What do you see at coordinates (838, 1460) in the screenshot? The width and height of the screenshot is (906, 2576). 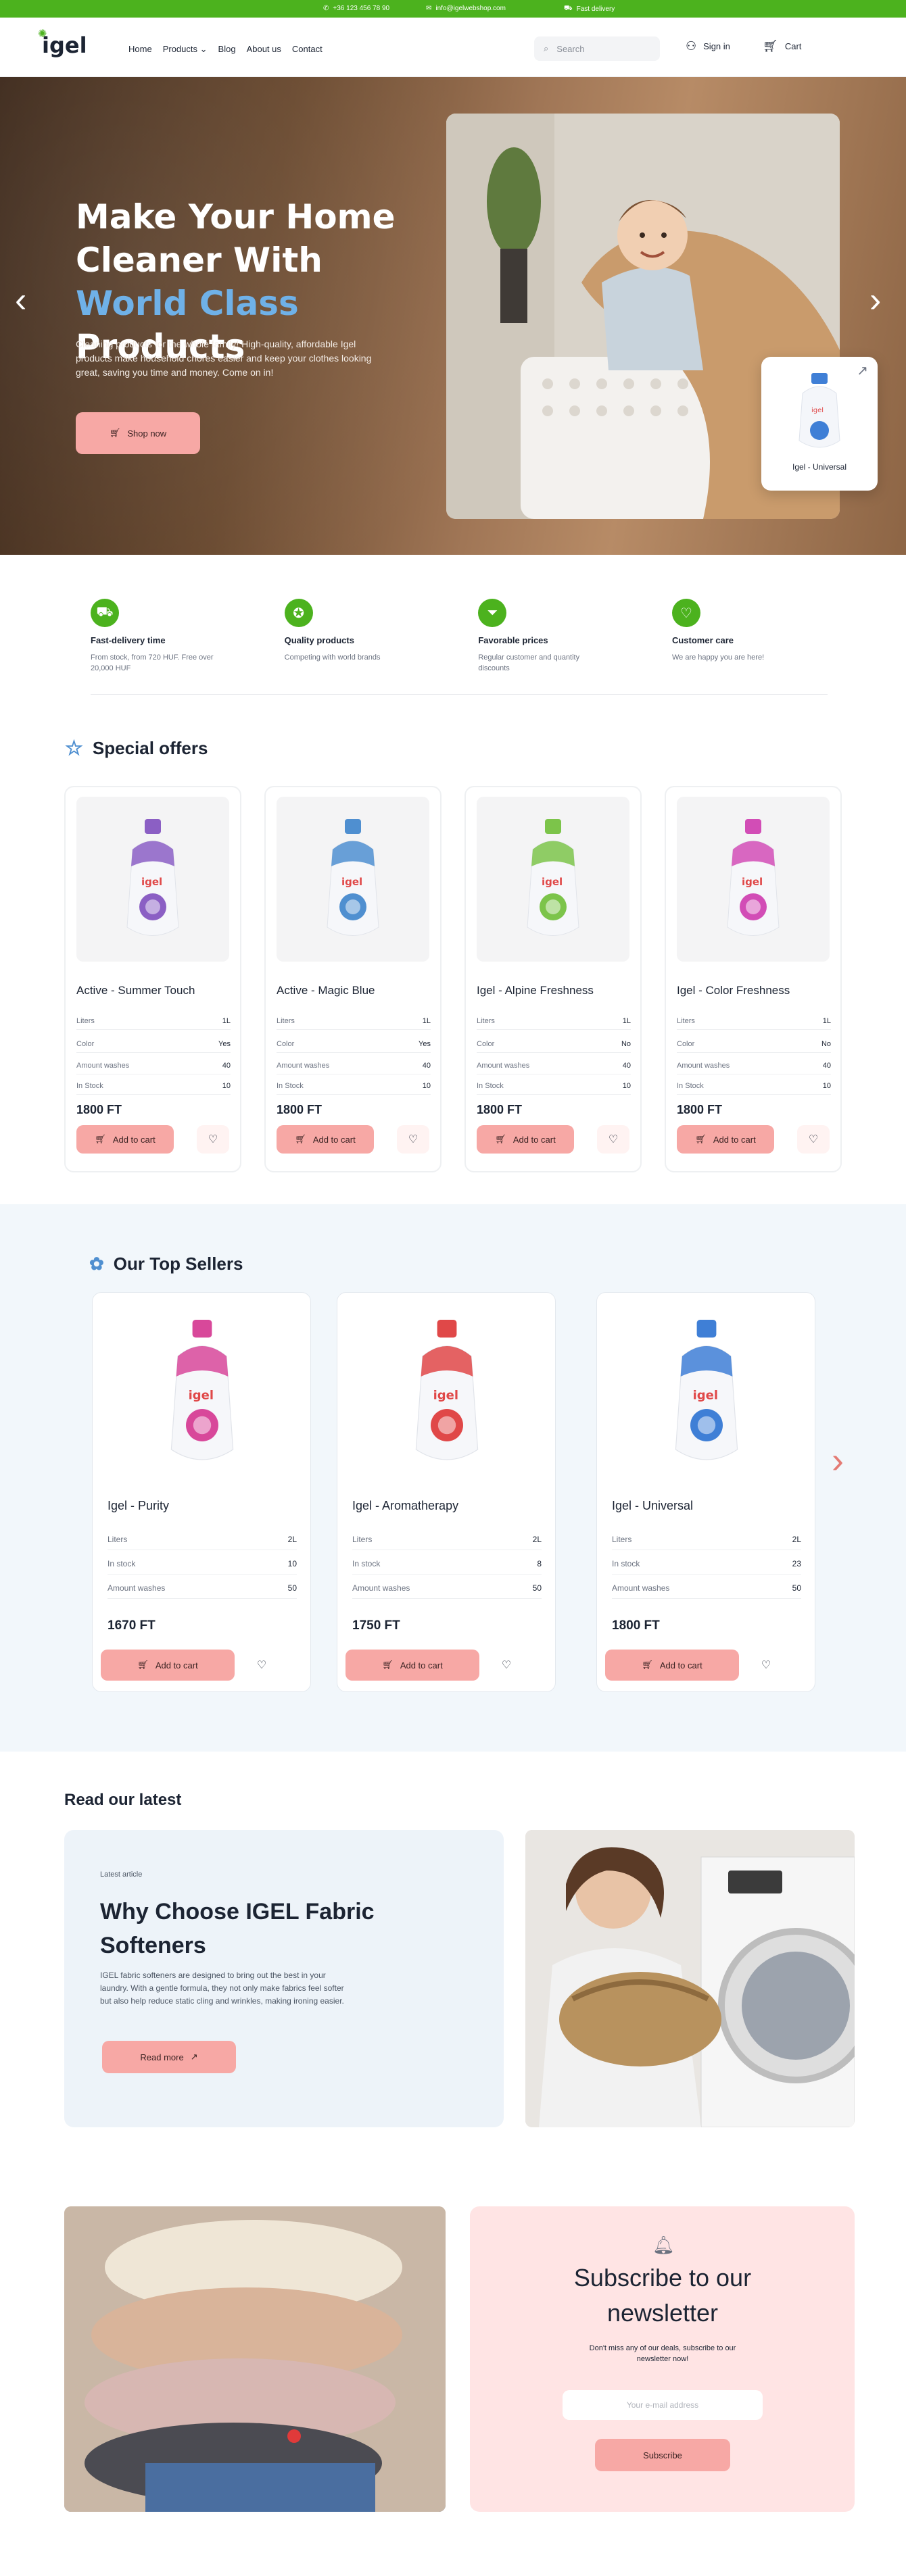 I see `top-sellers-next-arrow-icon: ›` at bounding box center [838, 1460].